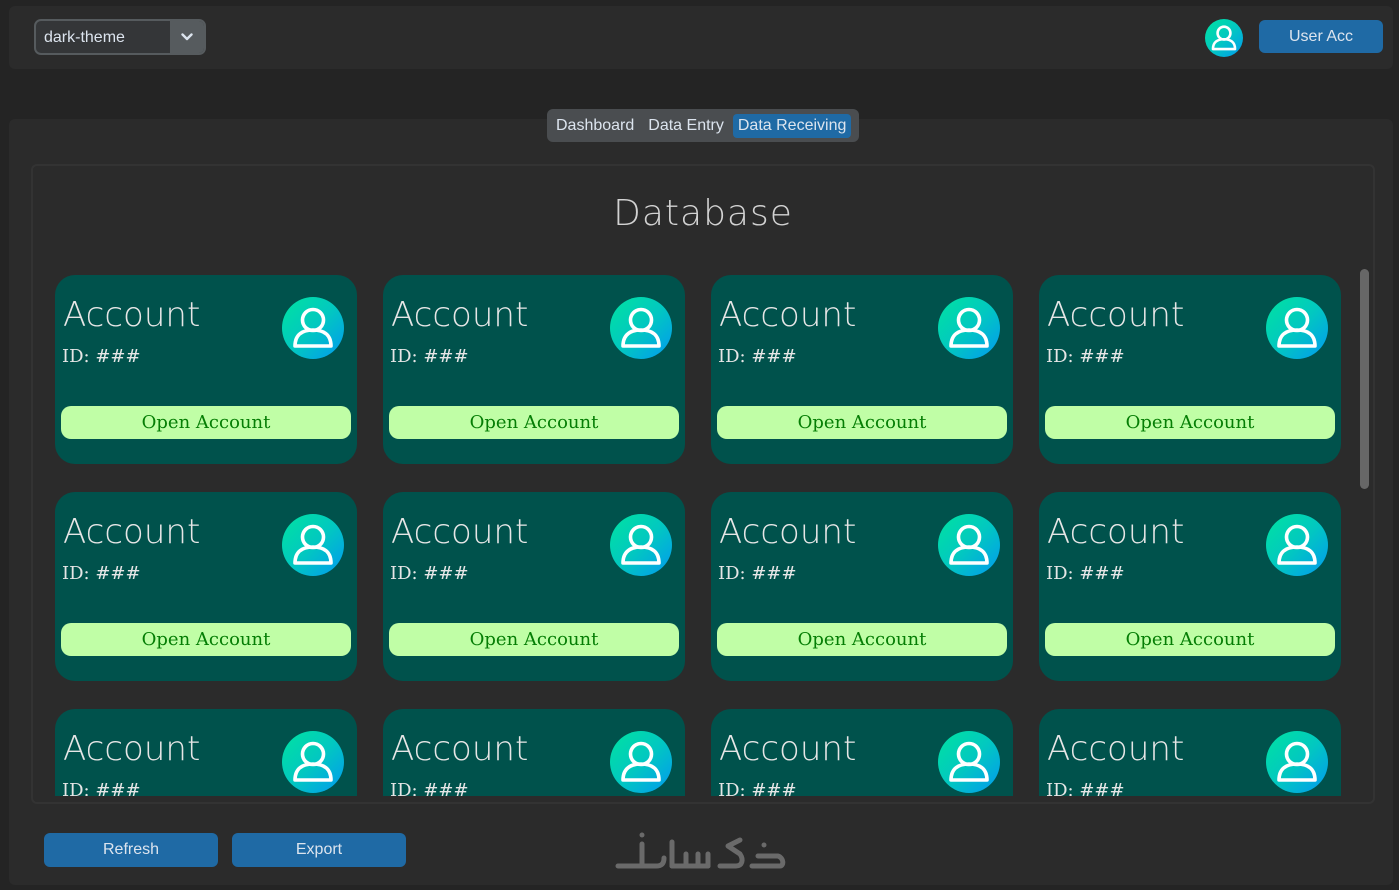 Image resolution: width=1399 pixels, height=890 pixels. Describe the element at coordinates (701, 37) in the screenshot. I see `top-bar: dark-theme User Acc` at that location.